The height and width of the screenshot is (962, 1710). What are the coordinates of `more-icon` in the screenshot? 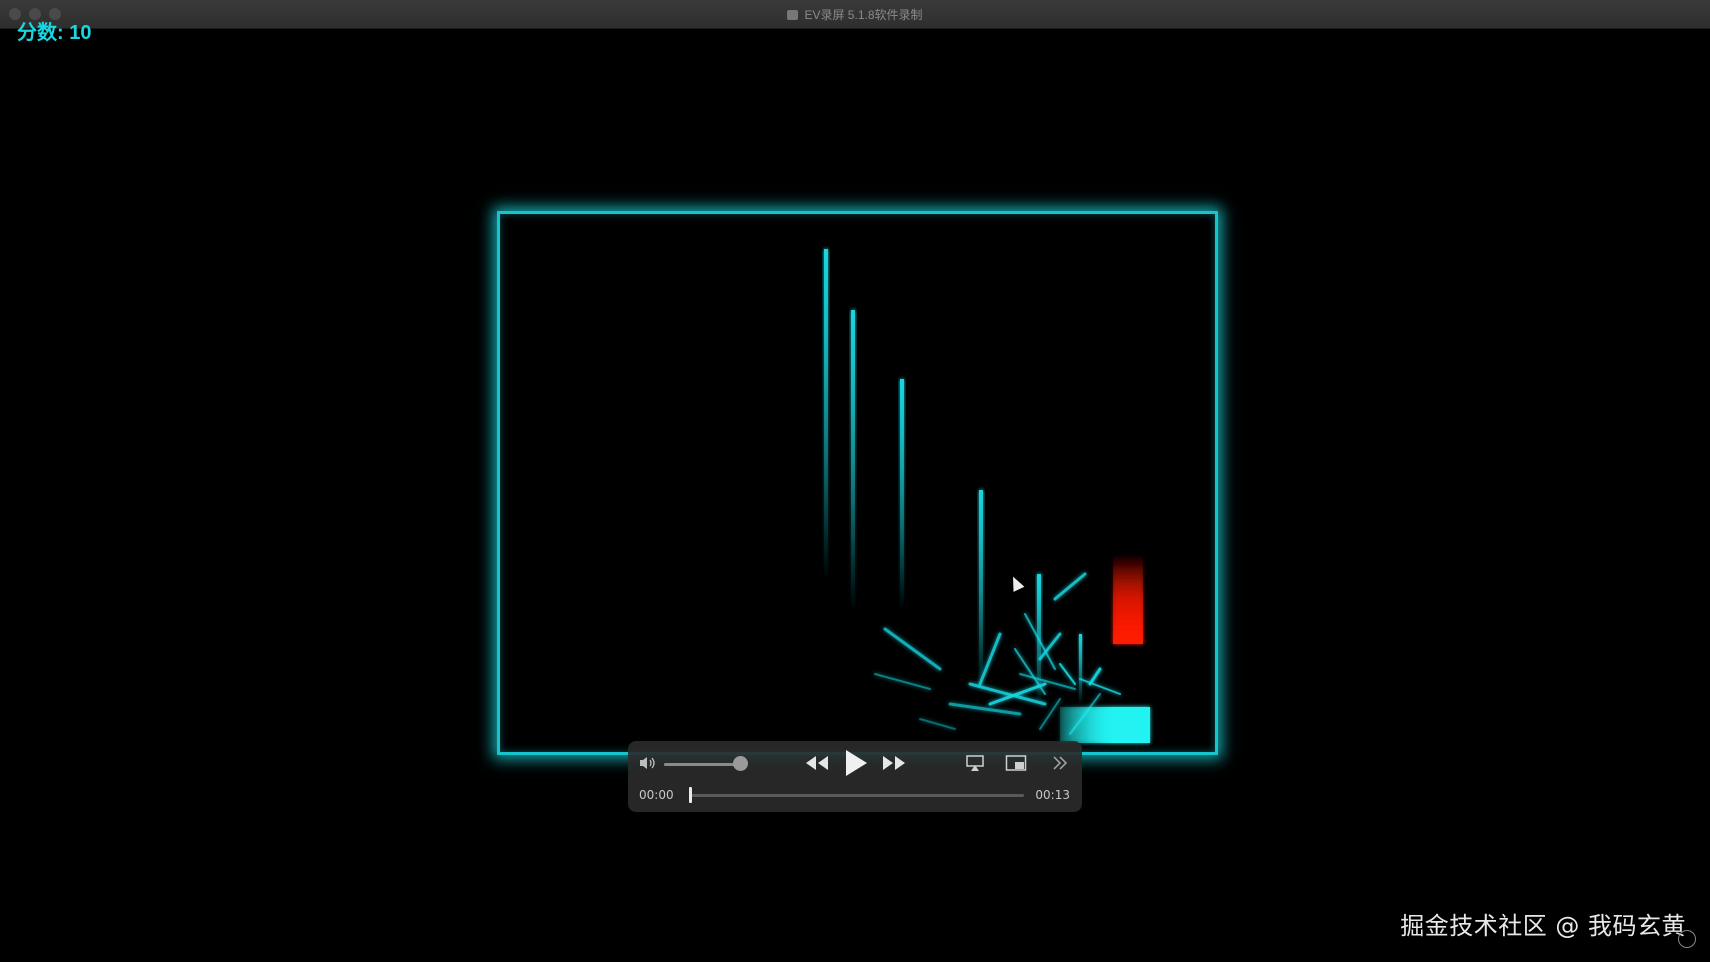 It's located at (1060, 763).